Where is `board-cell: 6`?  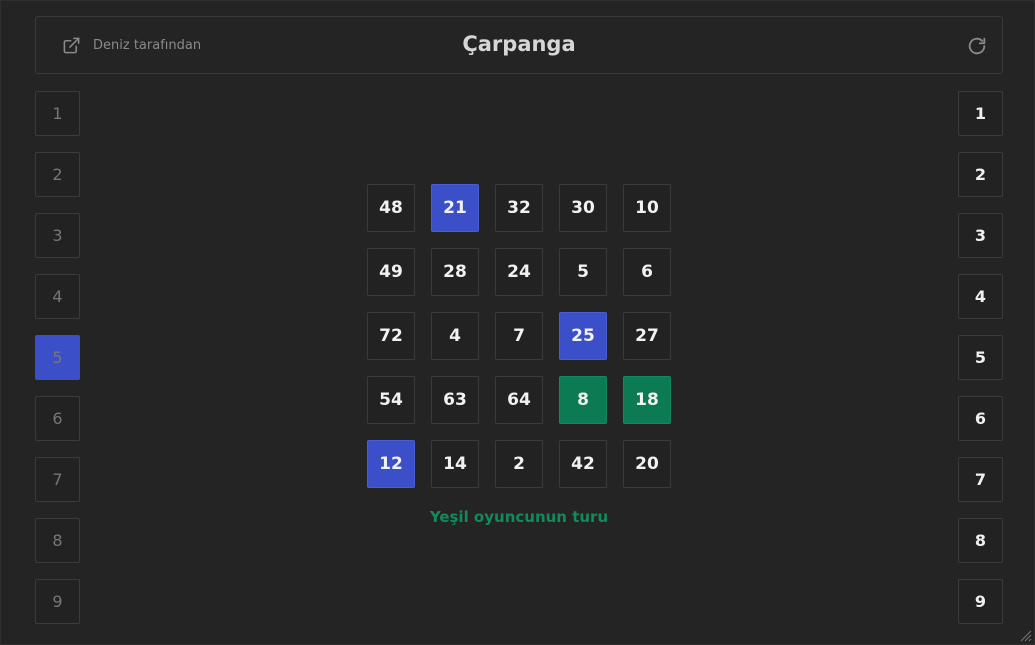 board-cell: 6 is located at coordinates (647, 272).